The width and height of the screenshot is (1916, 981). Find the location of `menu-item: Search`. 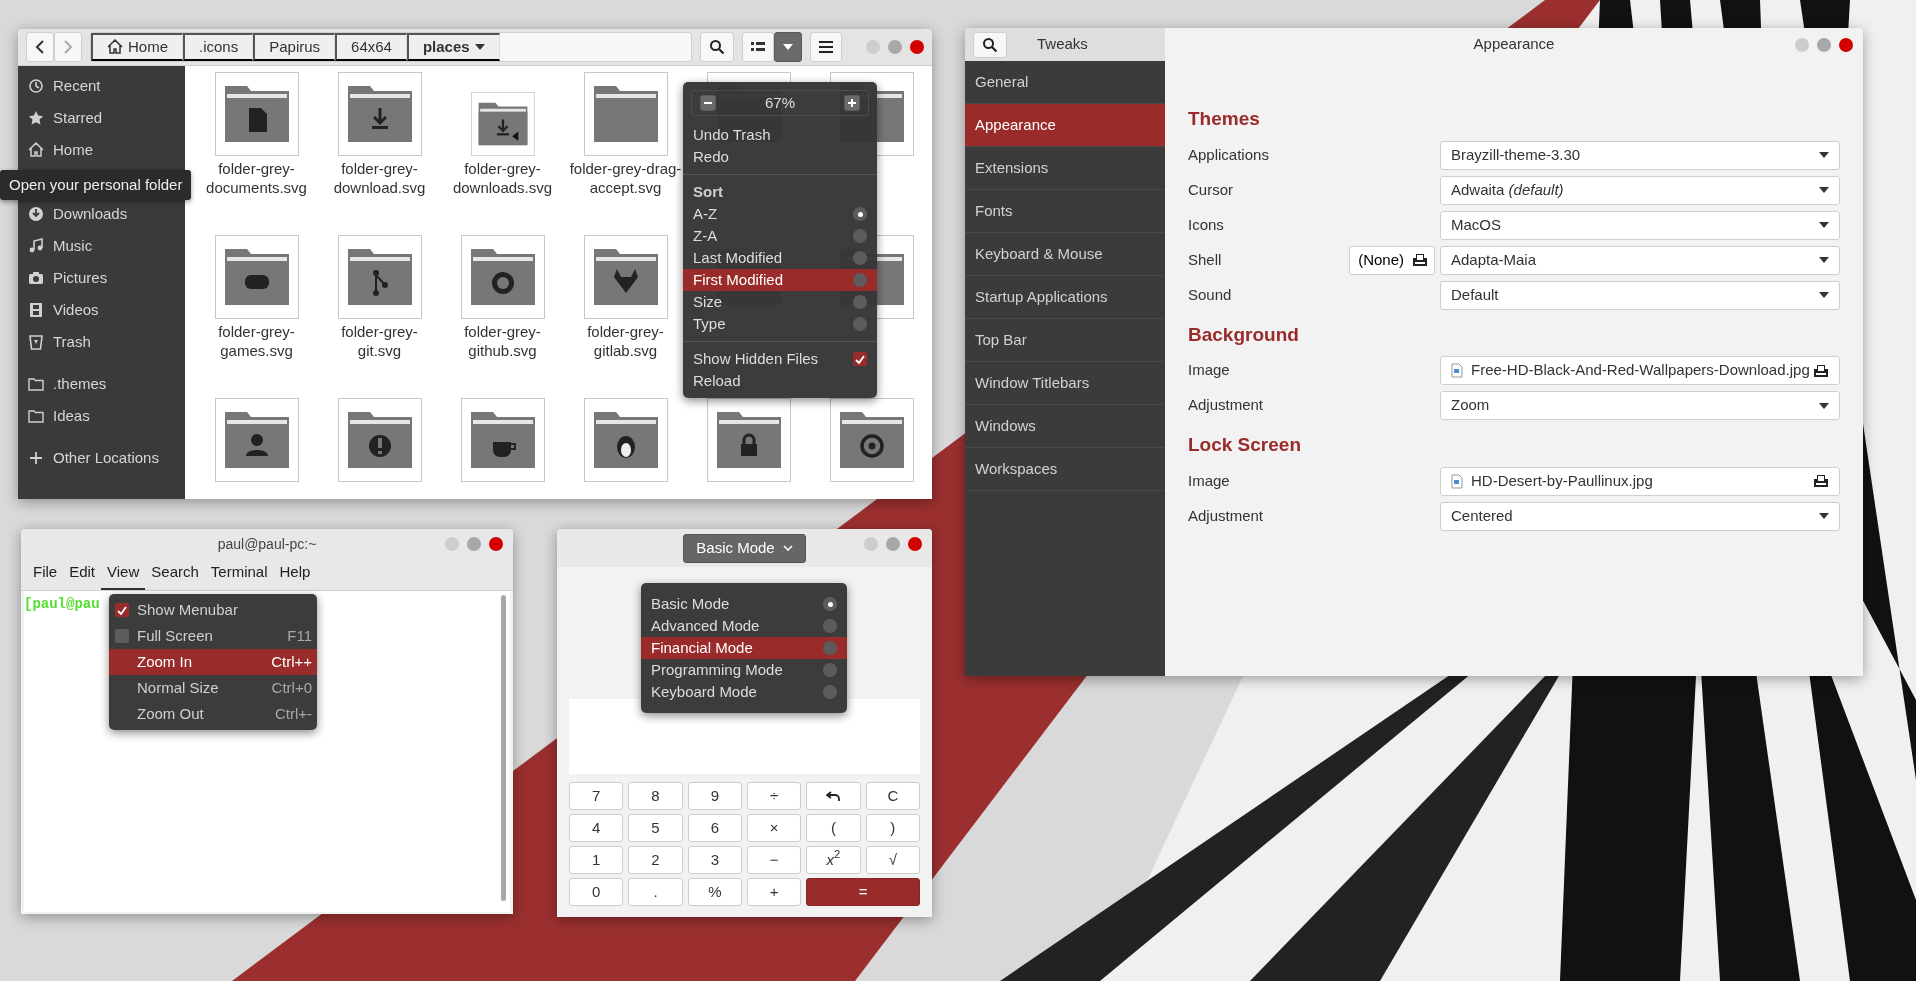

menu-item: Search is located at coordinates (175, 575).